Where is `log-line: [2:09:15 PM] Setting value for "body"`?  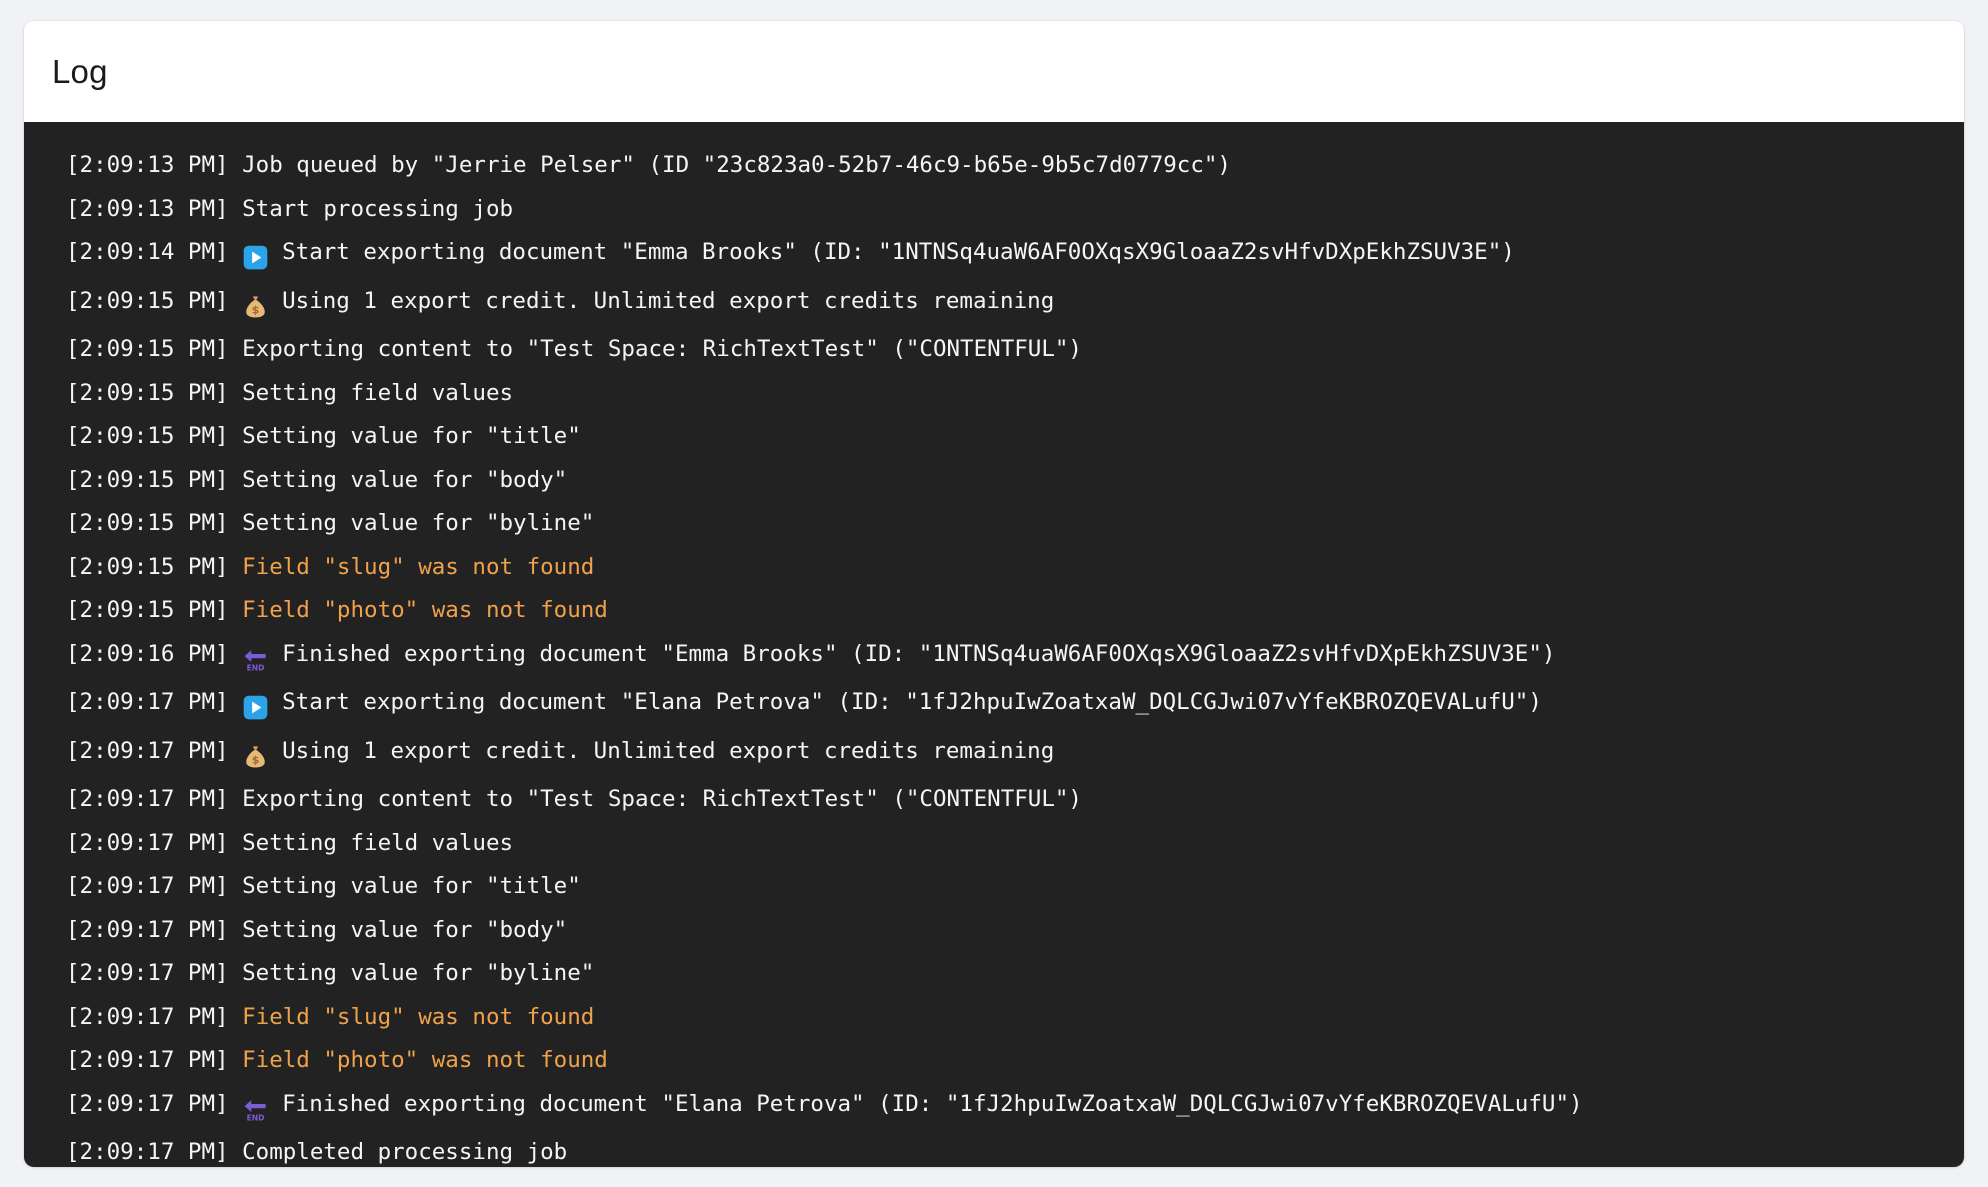
log-line: [2:09:15 PM] Setting value for "body" is located at coordinates (994, 481).